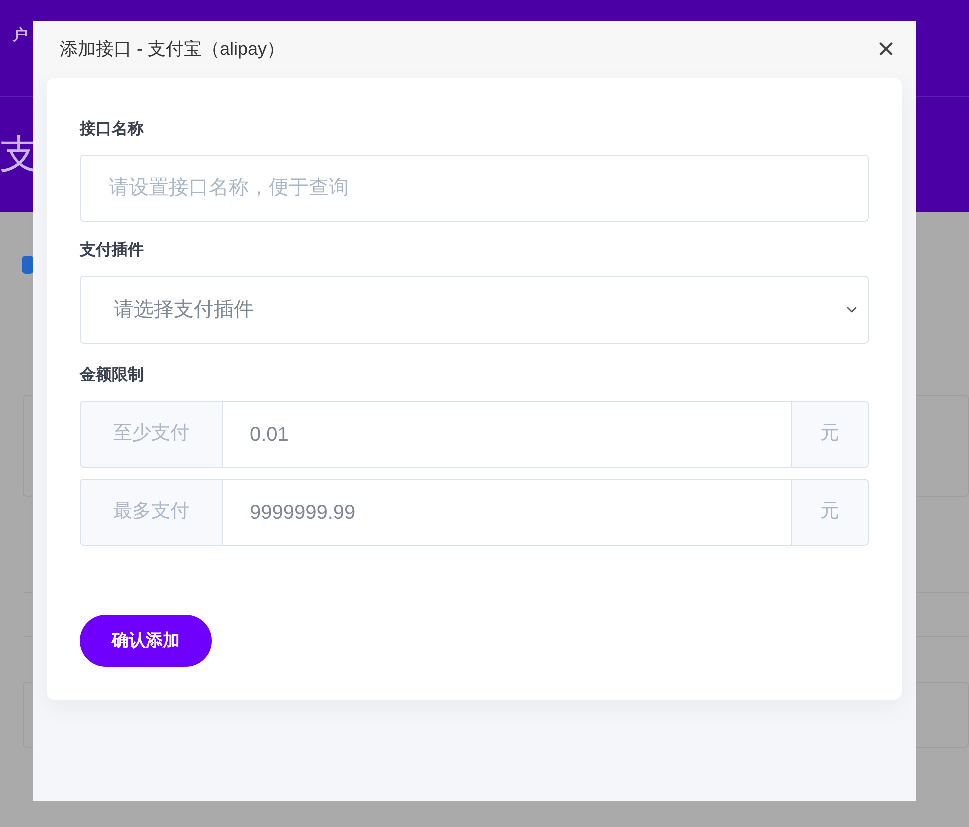 The image size is (969, 827). Describe the element at coordinates (146, 641) in the screenshot. I see `submit-button: 确认添加` at that location.